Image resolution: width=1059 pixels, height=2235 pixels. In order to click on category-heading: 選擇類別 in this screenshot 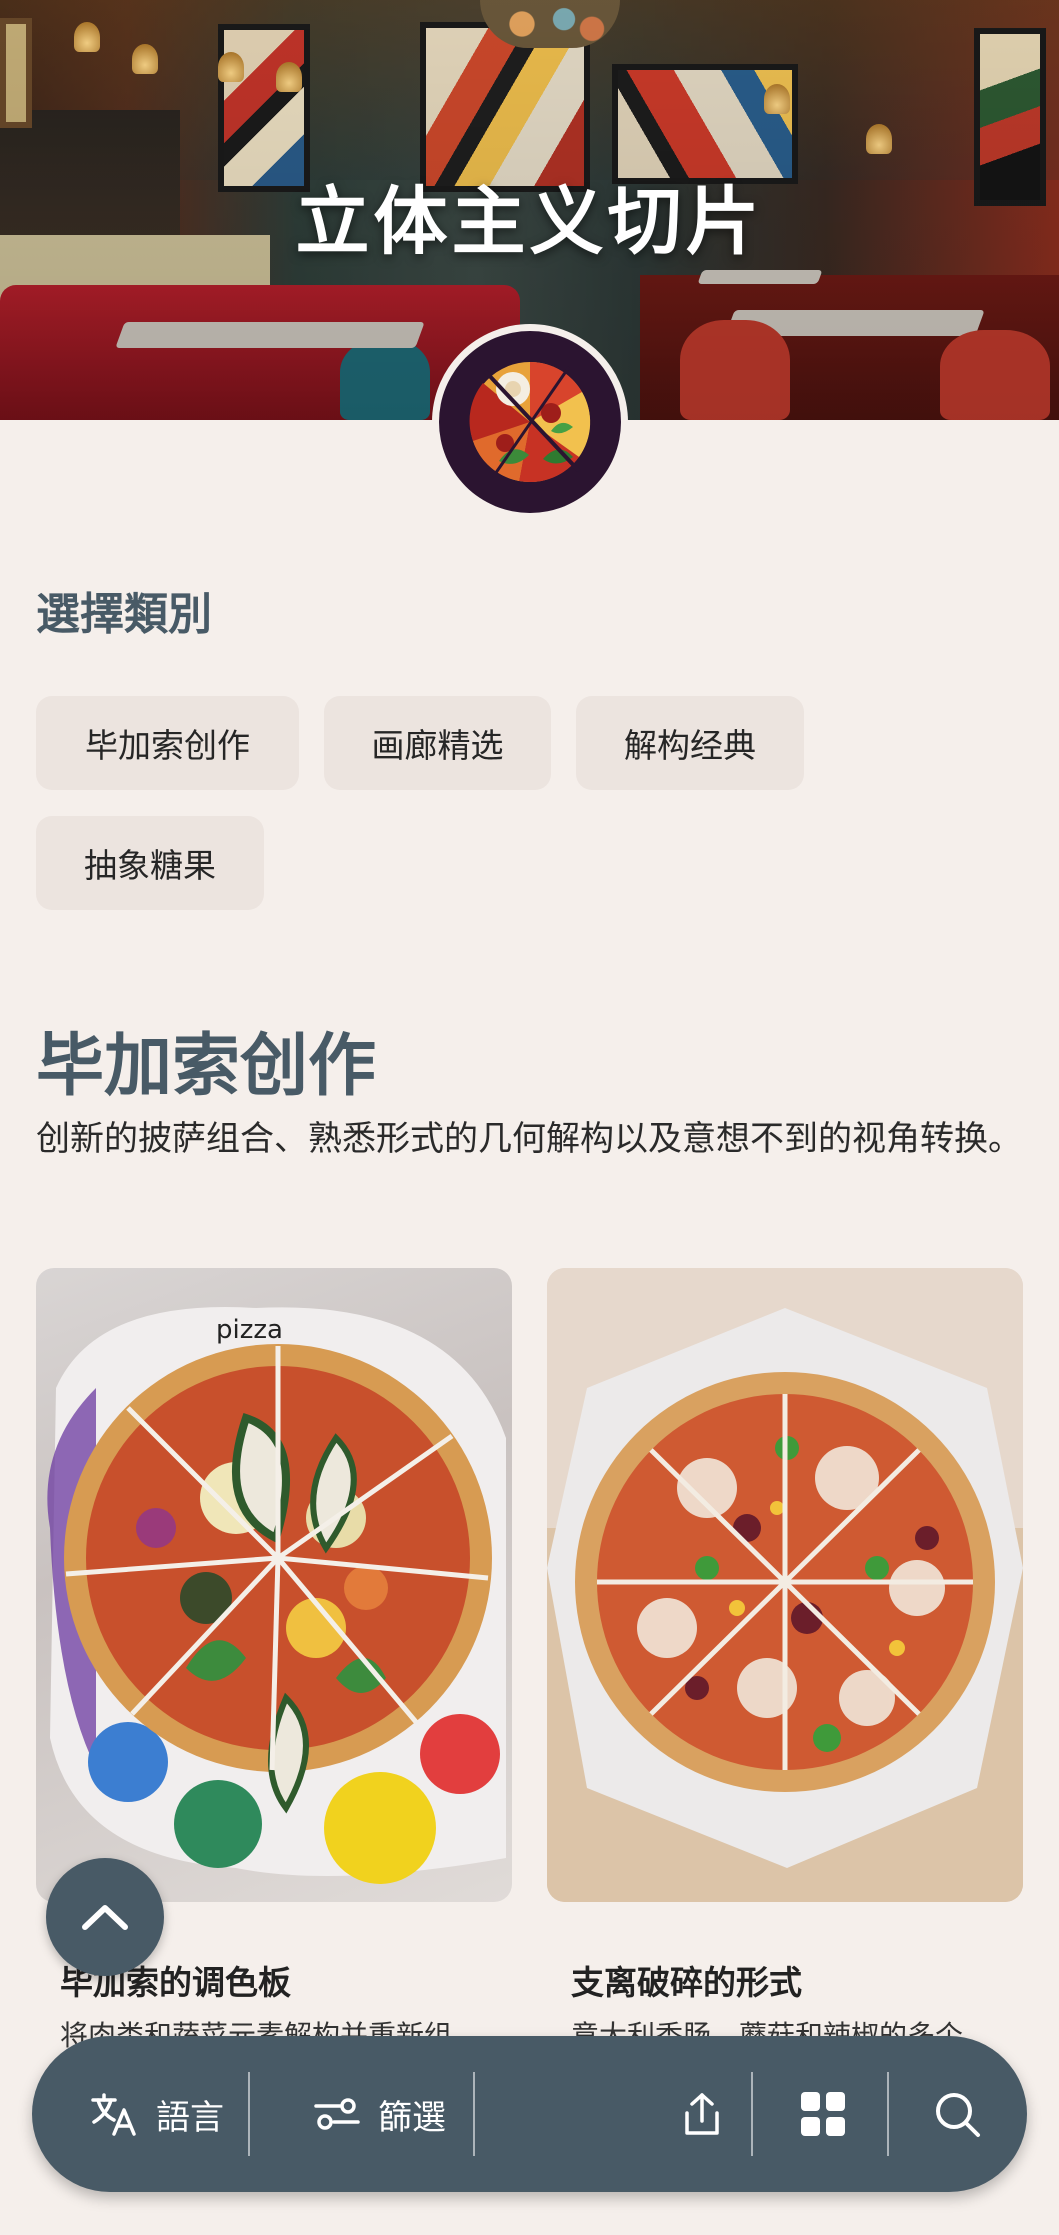, I will do `click(124, 614)`.